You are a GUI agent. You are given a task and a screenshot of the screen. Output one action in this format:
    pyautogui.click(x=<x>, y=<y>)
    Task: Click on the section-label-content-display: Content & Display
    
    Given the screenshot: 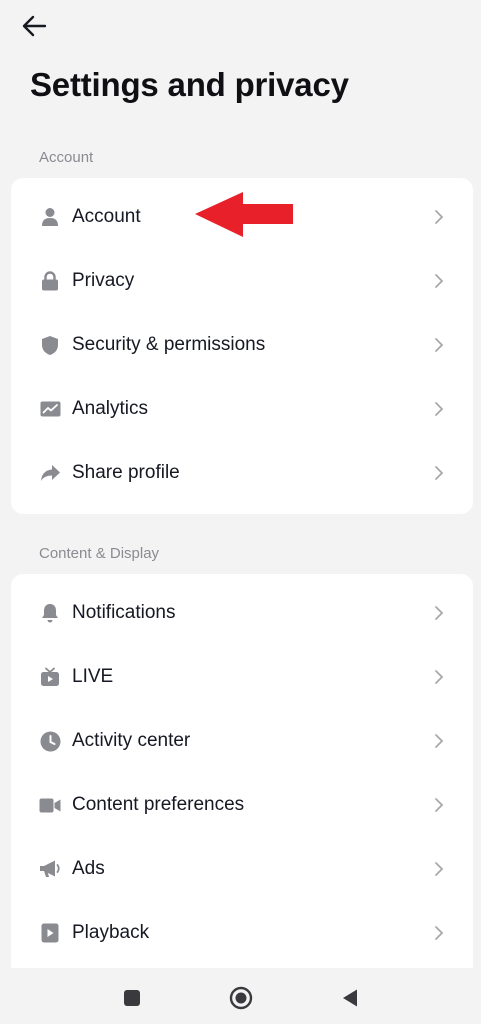 What is the action you would take?
    pyautogui.click(x=99, y=553)
    